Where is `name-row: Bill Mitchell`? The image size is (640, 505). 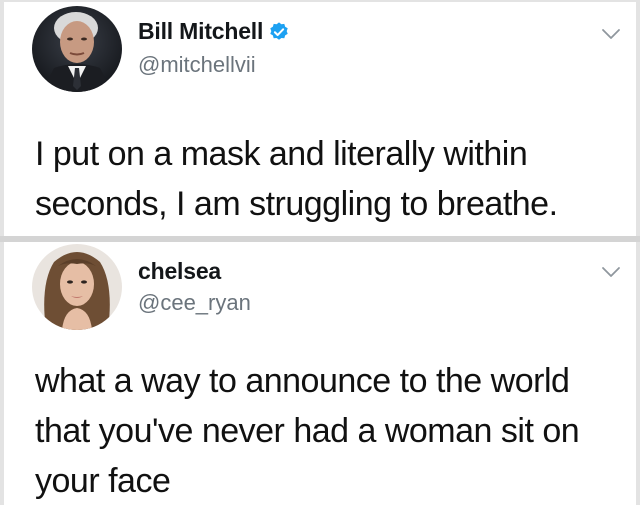
name-row: Bill Mitchell is located at coordinates (214, 31).